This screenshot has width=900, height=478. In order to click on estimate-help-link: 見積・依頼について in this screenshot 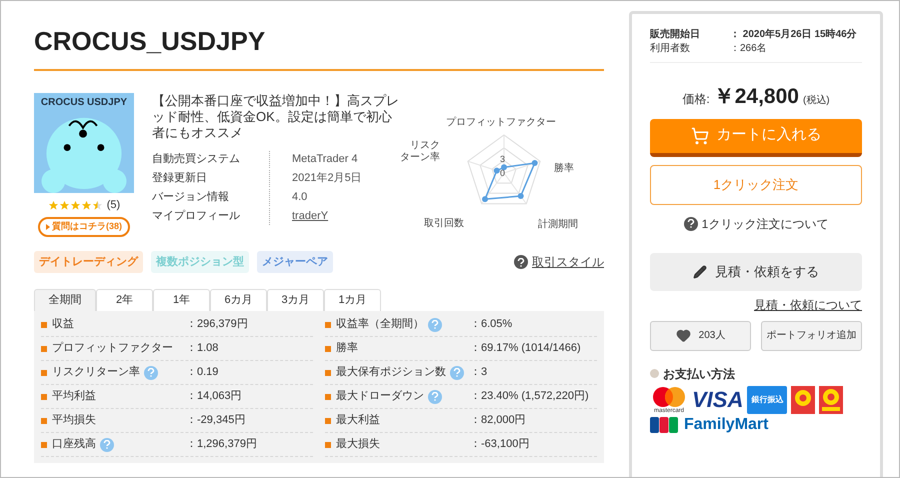, I will do `click(808, 305)`.